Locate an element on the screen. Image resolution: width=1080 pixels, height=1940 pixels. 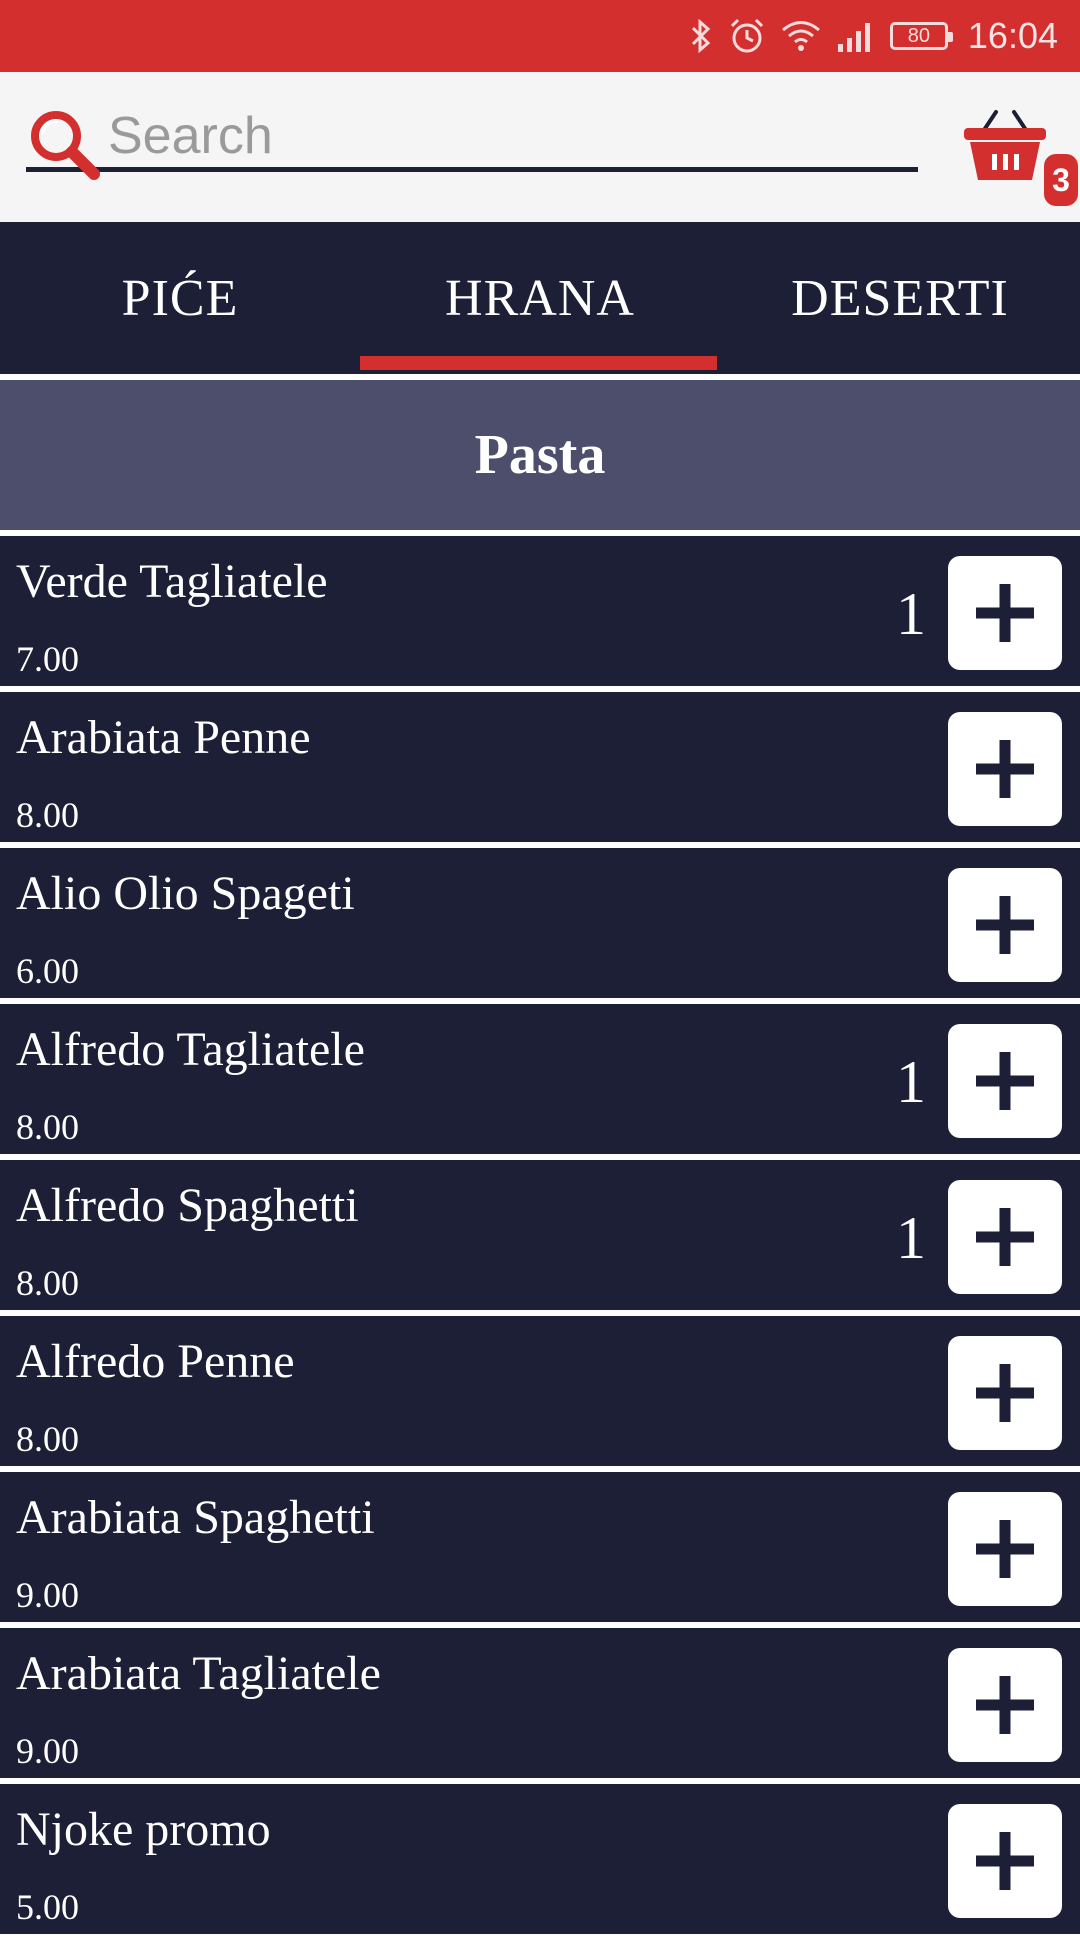
search-bar is located at coordinates (472, 141).